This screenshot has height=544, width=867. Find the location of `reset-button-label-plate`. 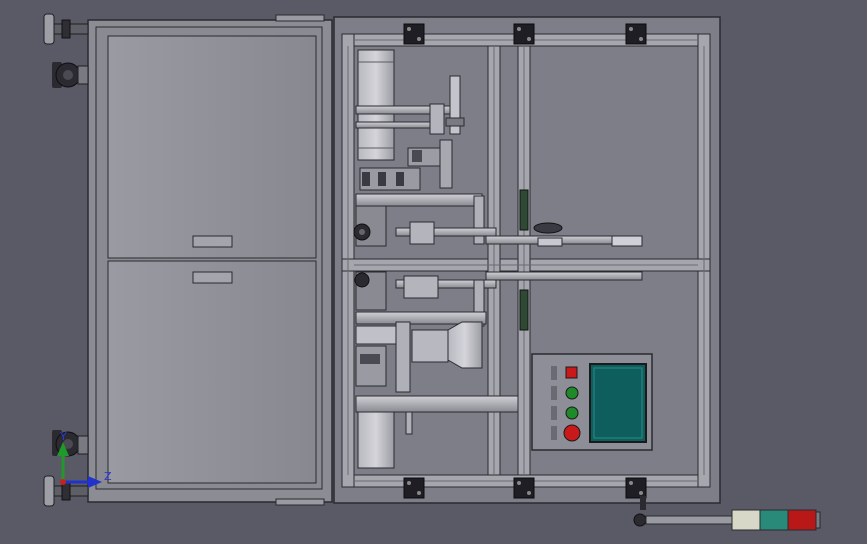

reset-button-label-plate is located at coordinates (554, 413).